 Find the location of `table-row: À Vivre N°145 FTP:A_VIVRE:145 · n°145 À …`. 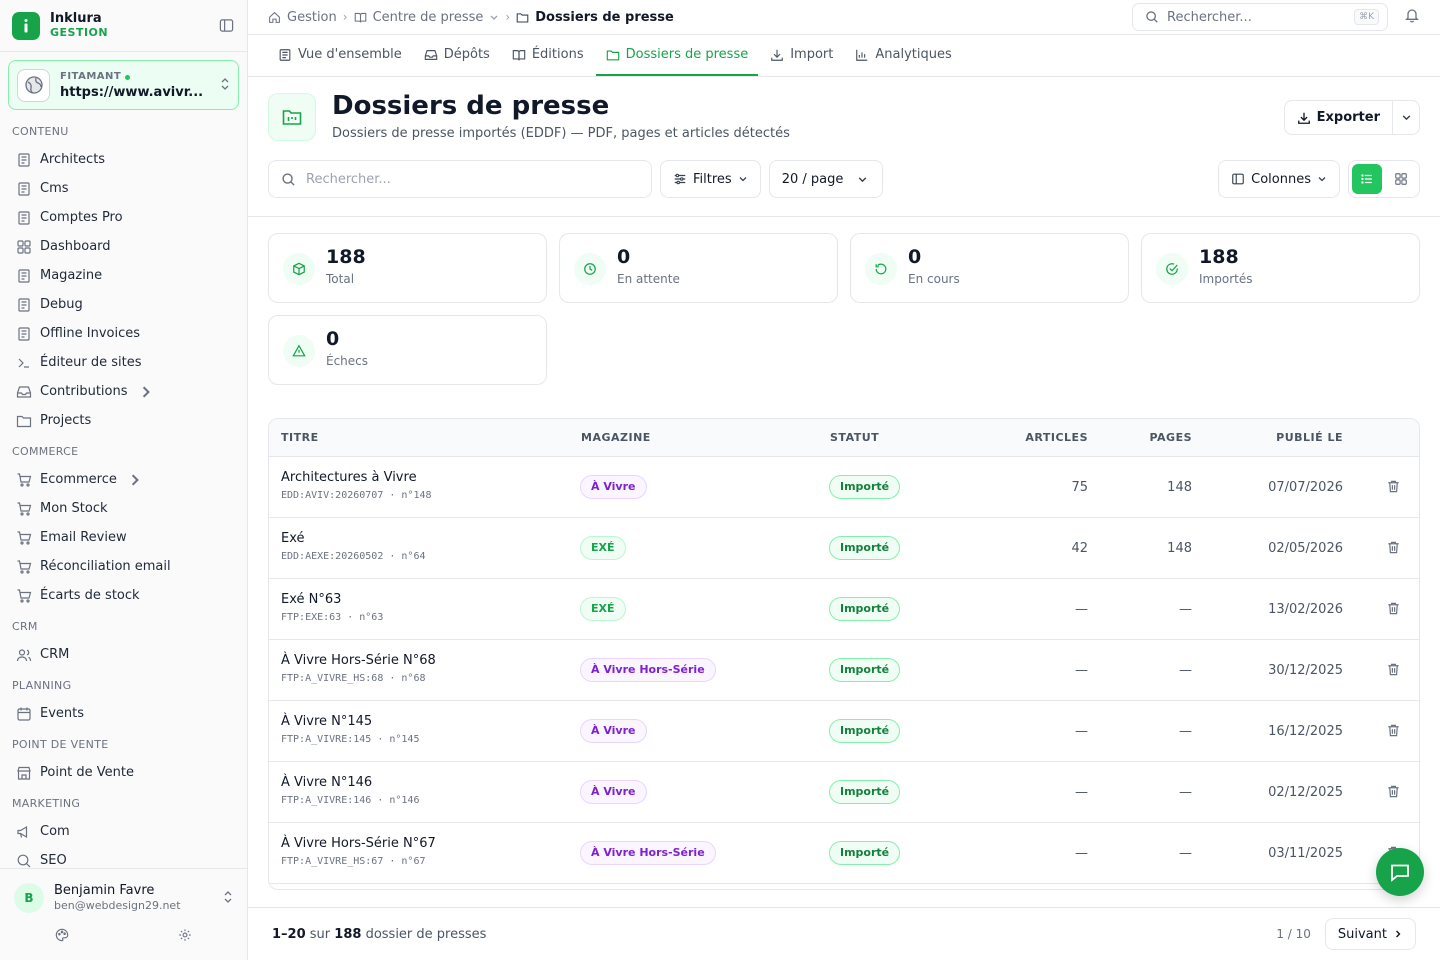

table-row: À Vivre N°145 FTP:A_VIVRE:145 · n°145 À … is located at coordinates (844, 731).